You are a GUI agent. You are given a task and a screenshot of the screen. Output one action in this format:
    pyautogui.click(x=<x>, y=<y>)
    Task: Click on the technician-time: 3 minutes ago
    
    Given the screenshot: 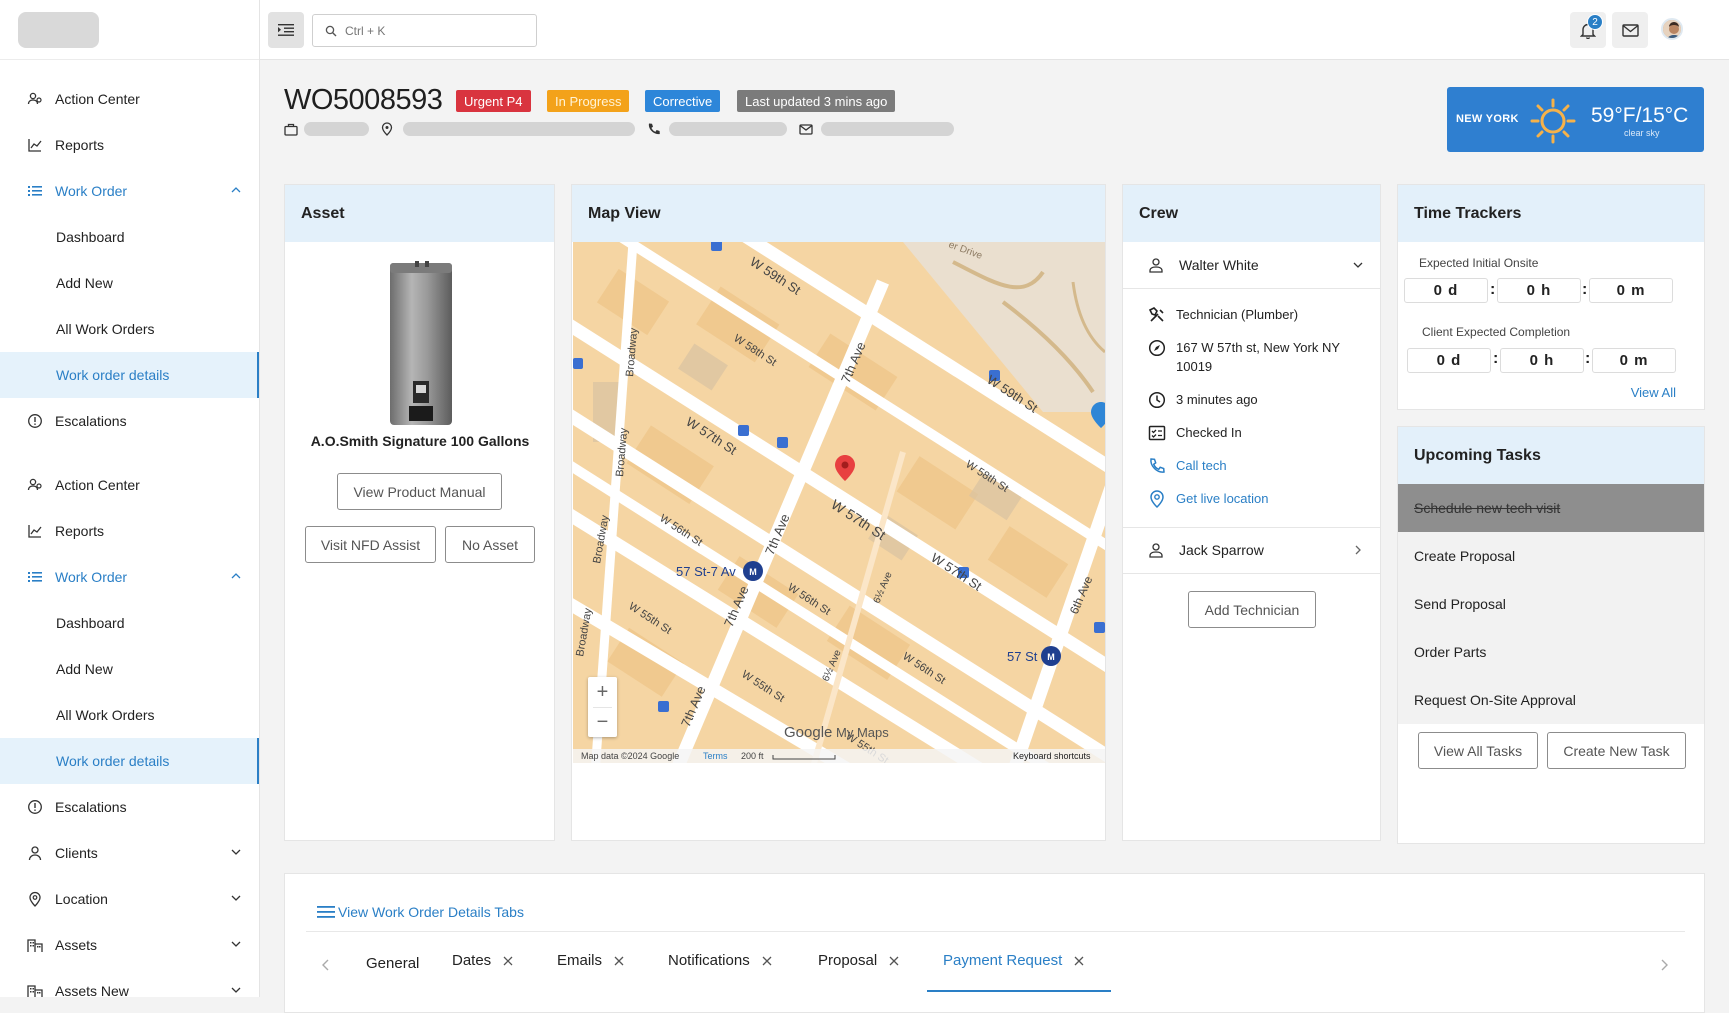 What is the action you would take?
    pyautogui.click(x=1203, y=399)
    